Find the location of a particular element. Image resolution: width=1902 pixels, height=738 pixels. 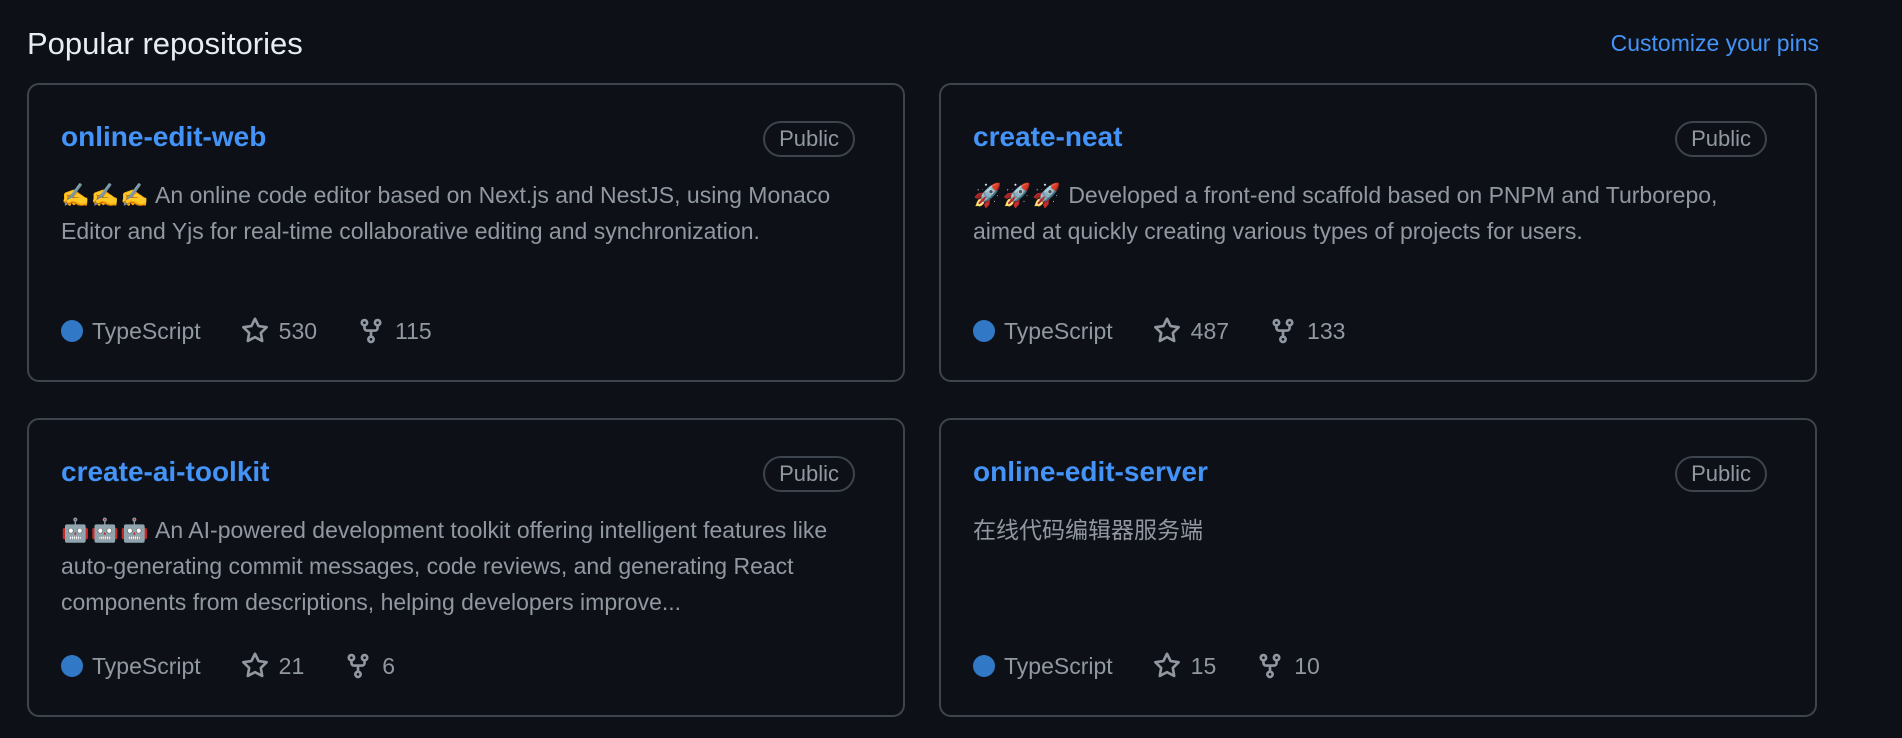

description-emoji: 🤖🤖🤖 is located at coordinates (105, 530).